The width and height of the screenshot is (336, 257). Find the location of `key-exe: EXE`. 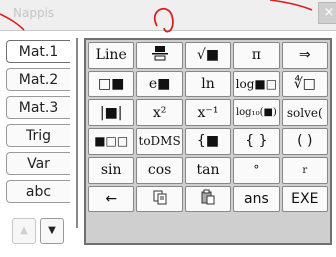

key-exe: EXE is located at coordinates (304, 199).